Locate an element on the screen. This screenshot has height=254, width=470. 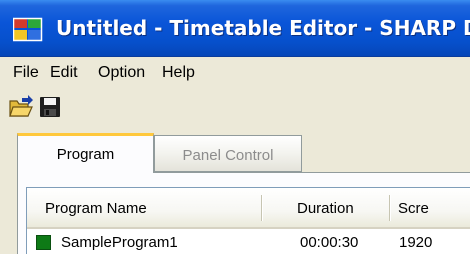
menu-help: Help is located at coordinates (178, 73).